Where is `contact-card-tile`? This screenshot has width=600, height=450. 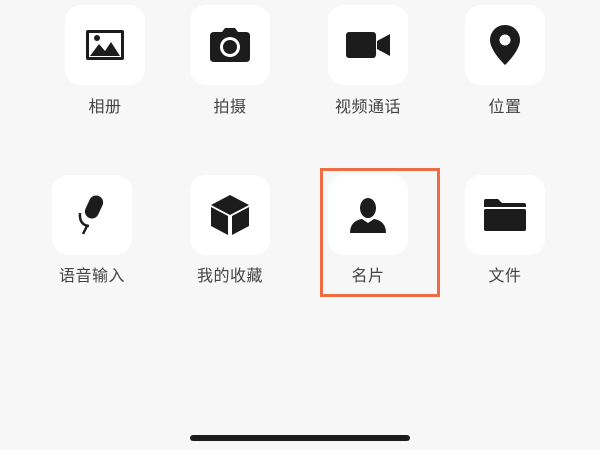 contact-card-tile is located at coordinates (368, 215).